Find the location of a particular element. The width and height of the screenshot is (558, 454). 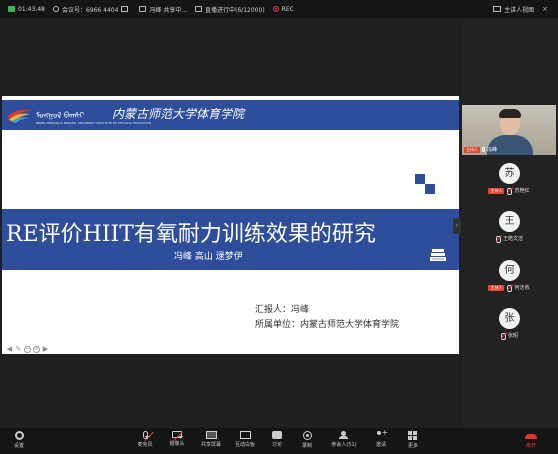

copy-icon is located at coordinates (125, 9).